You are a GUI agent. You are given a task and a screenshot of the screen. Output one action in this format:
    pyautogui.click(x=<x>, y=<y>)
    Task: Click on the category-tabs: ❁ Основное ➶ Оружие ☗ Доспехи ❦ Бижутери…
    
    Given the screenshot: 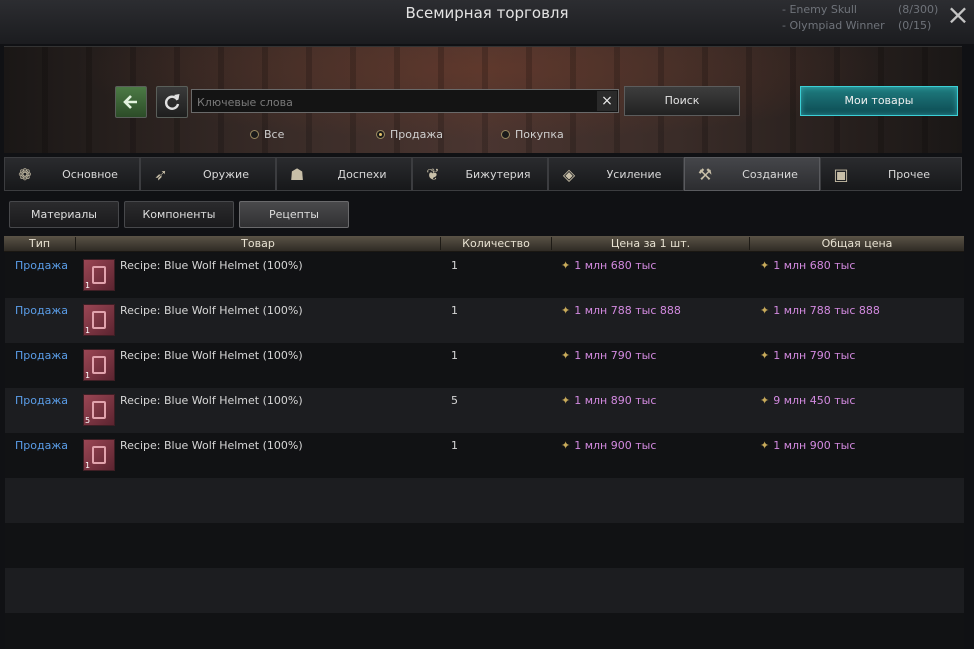 What is the action you would take?
    pyautogui.click(x=483, y=174)
    